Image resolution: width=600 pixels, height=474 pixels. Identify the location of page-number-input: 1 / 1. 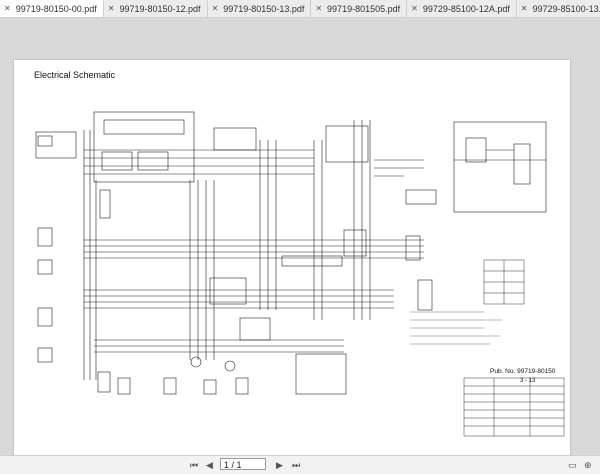
(243, 464).